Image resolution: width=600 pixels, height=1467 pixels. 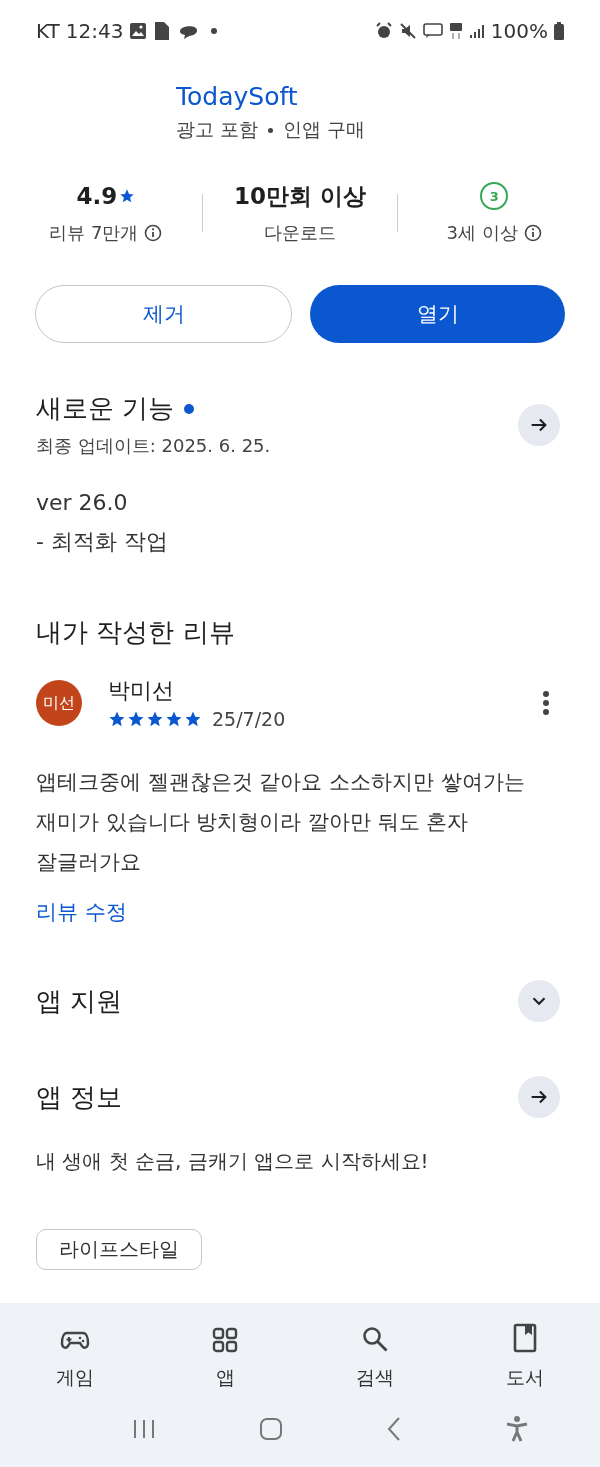 I want to click on nav-item: 앱, so click(x=225, y=1353).